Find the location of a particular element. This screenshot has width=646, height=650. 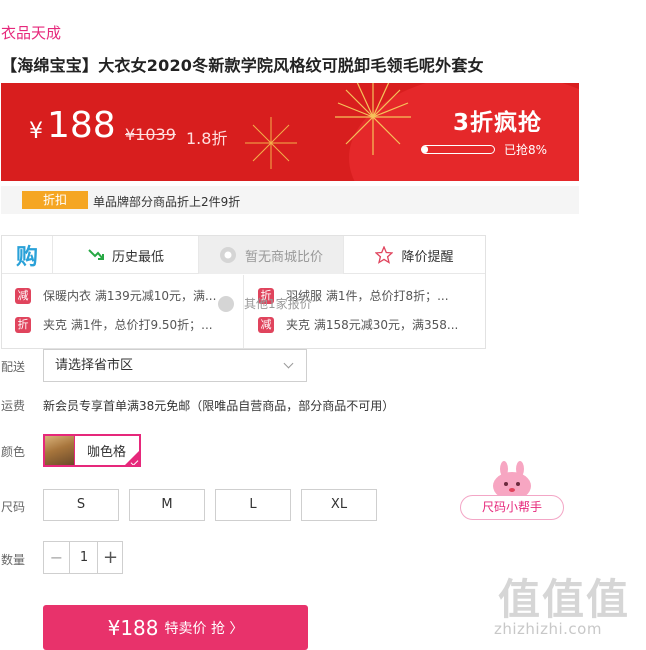

color-label: 颜色 is located at coordinates (13, 452).